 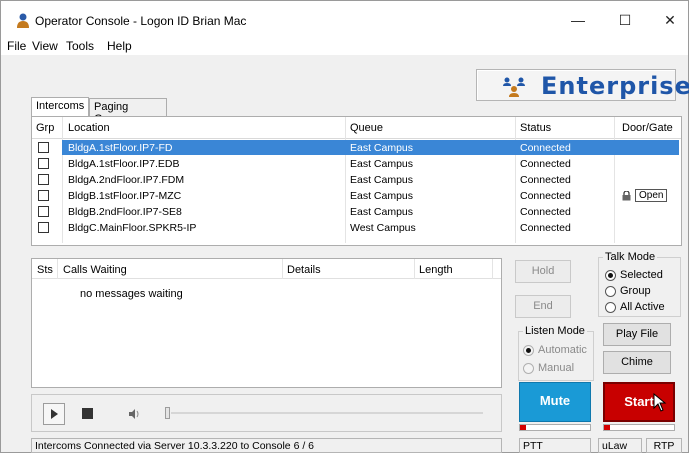 I want to click on talk-mode-selected-radio, so click(x=610, y=275).